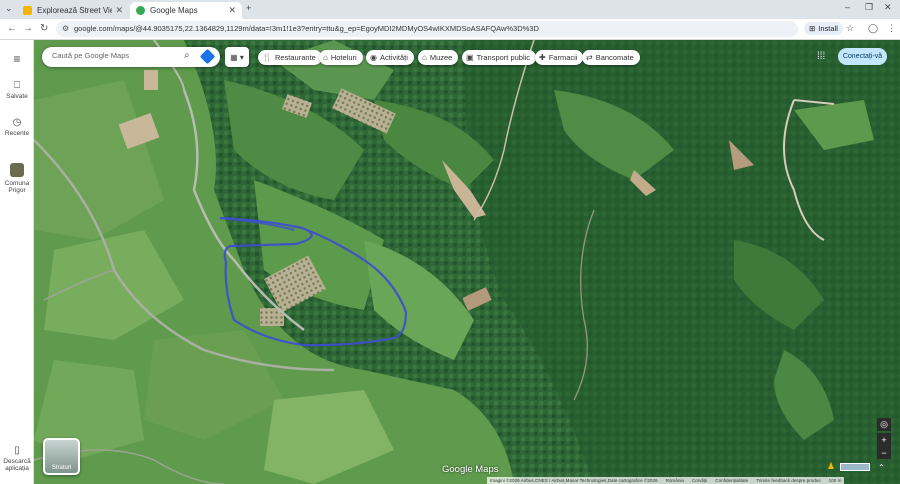 This screenshot has height=484, width=900. What do you see at coordinates (17, 178) in the screenshot?
I see `sidebar-item-comuna-prigor: Comuna Prigor` at bounding box center [17, 178].